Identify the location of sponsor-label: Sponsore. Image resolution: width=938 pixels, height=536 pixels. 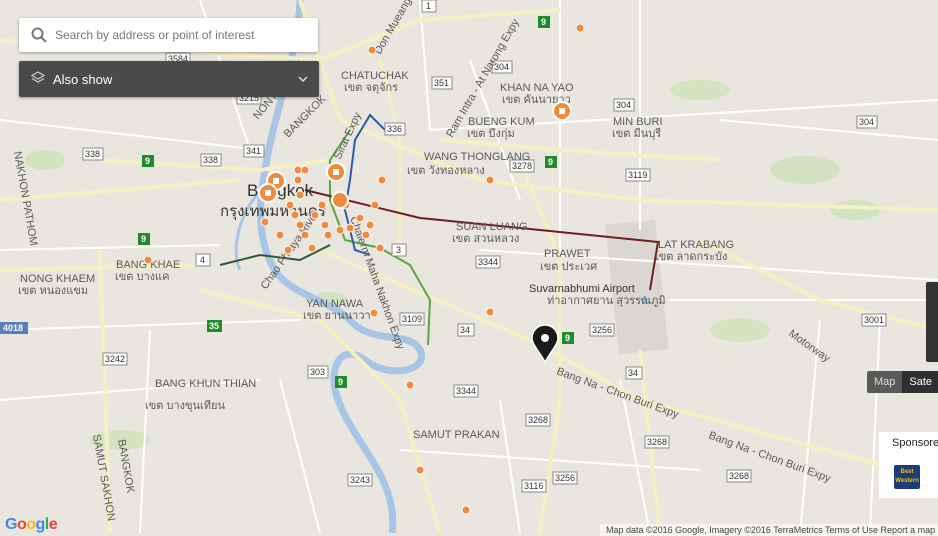
(915, 443).